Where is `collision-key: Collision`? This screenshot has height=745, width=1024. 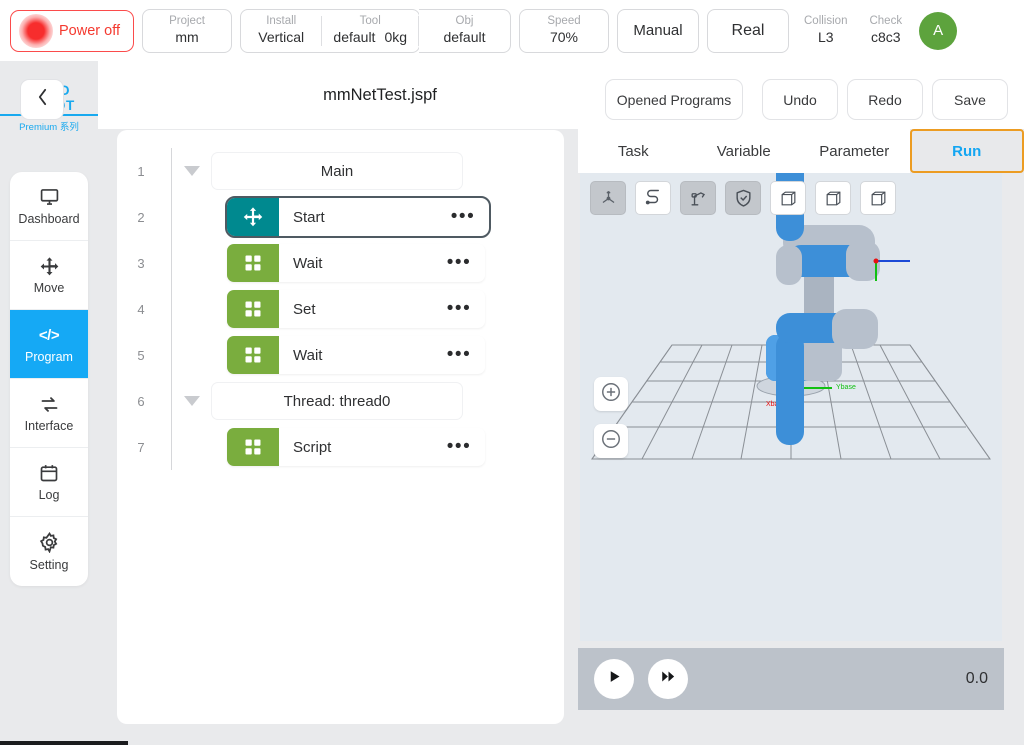
collision-key: Collision is located at coordinates (826, 21).